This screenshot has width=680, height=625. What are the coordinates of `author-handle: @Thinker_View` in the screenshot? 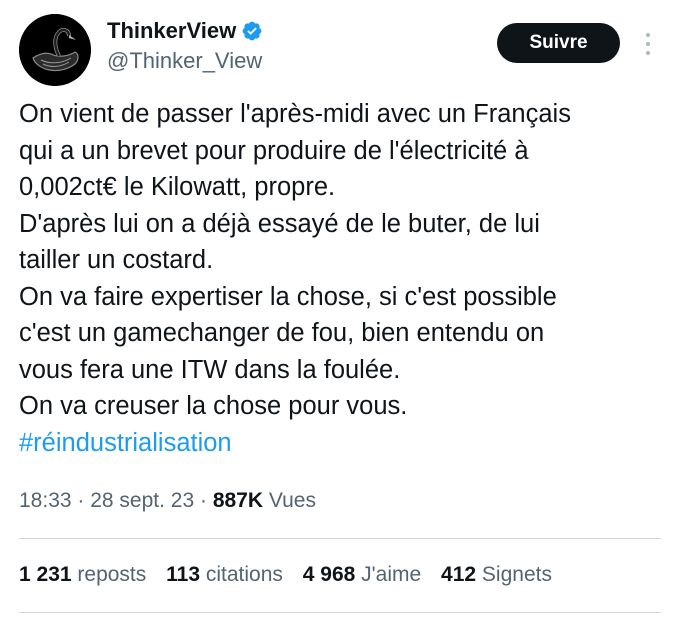 It's located at (184, 61).